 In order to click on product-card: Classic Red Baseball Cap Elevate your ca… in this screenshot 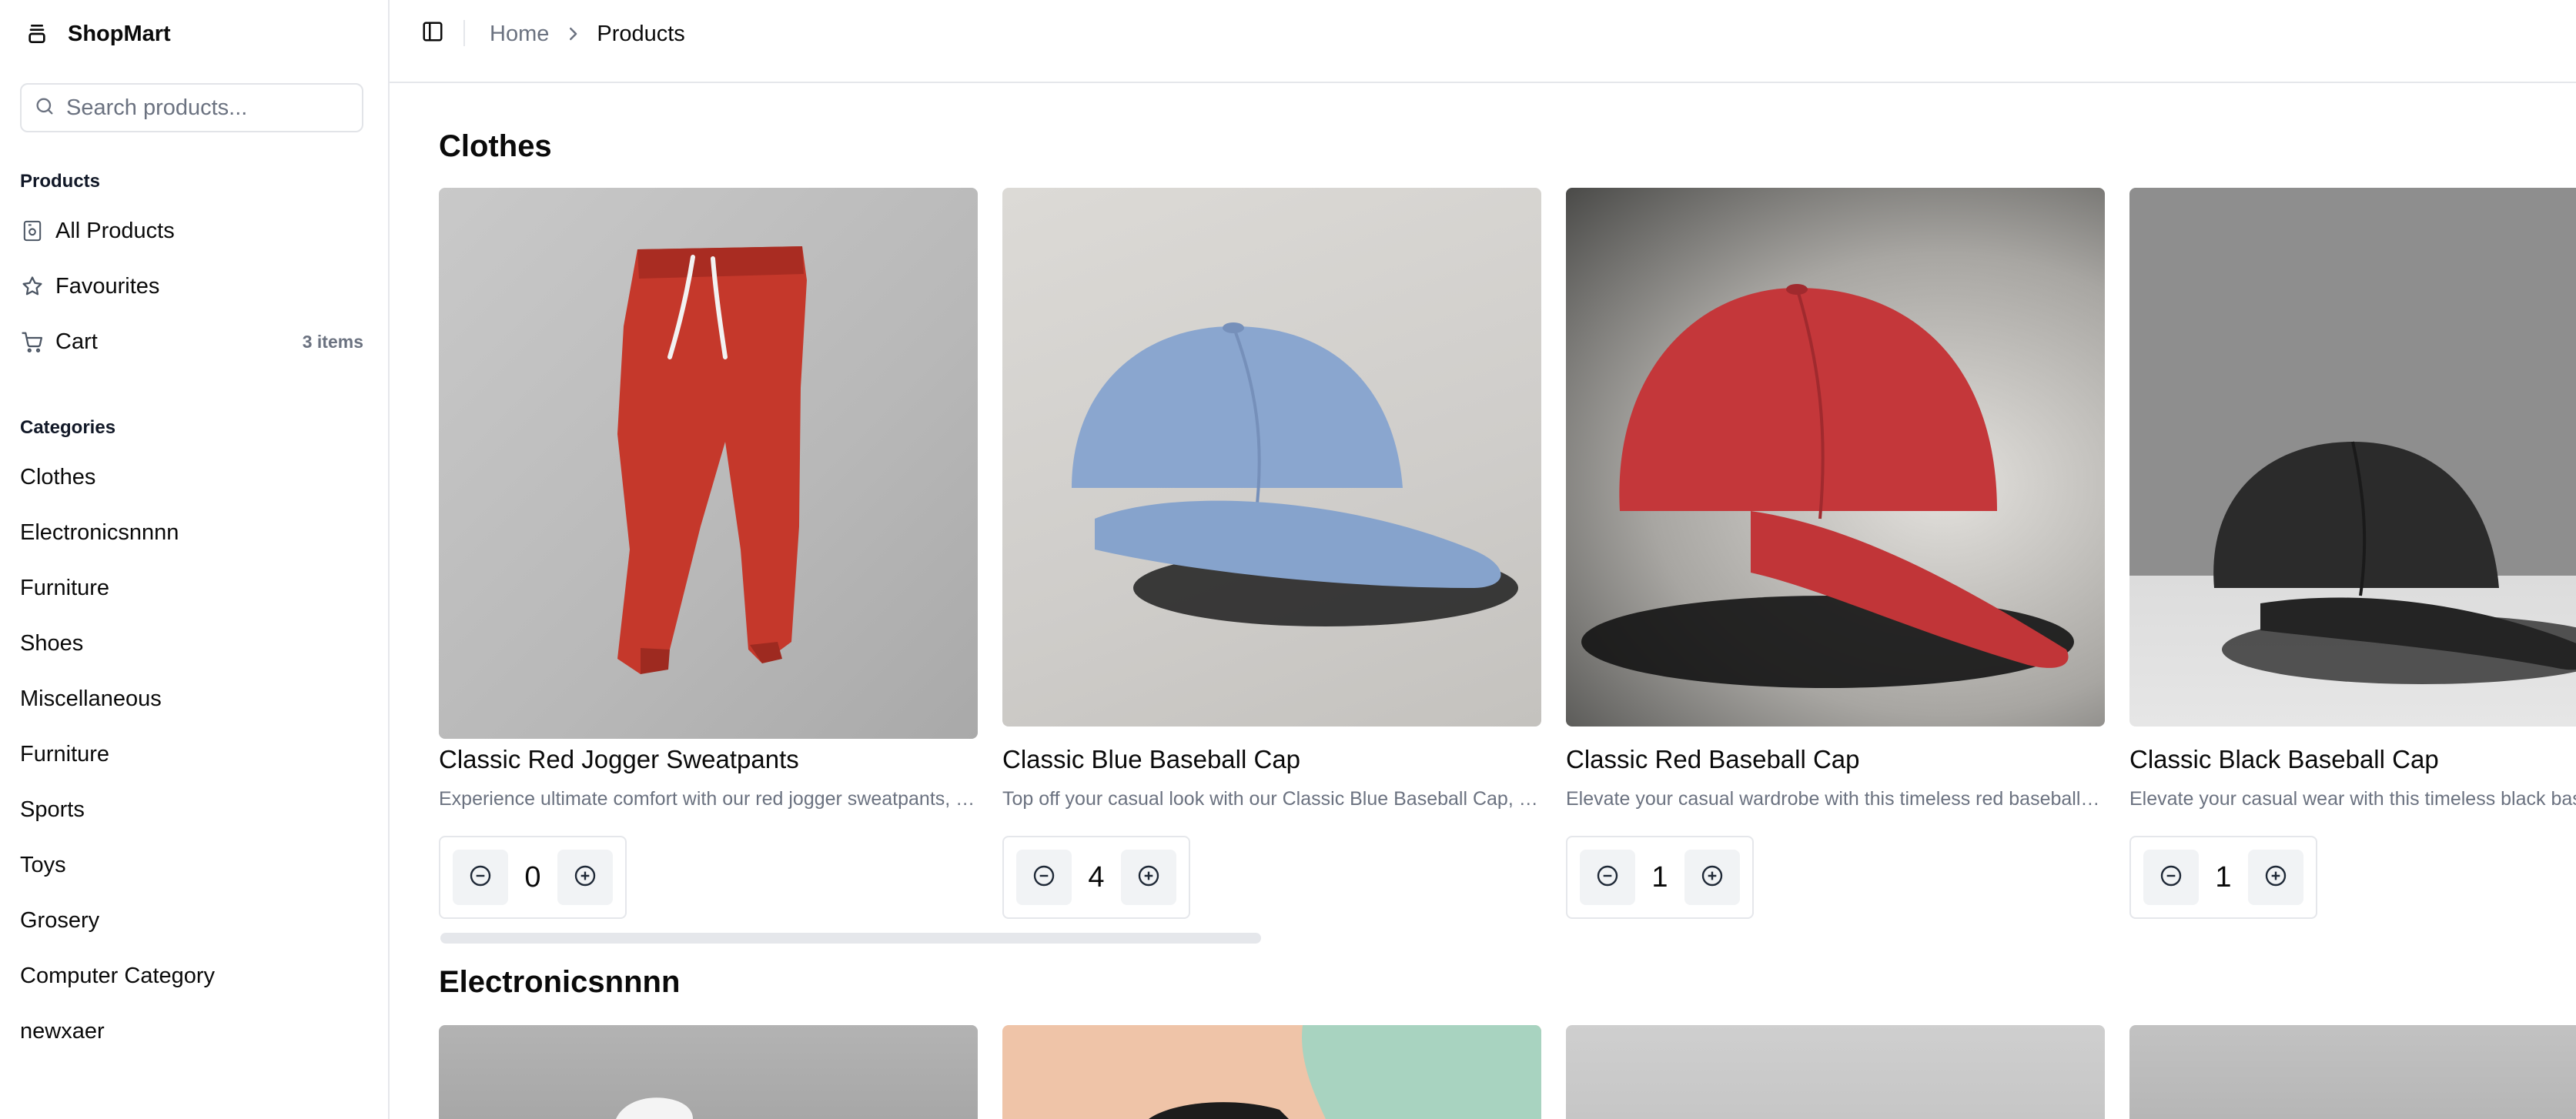, I will do `click(1836, 553)`.